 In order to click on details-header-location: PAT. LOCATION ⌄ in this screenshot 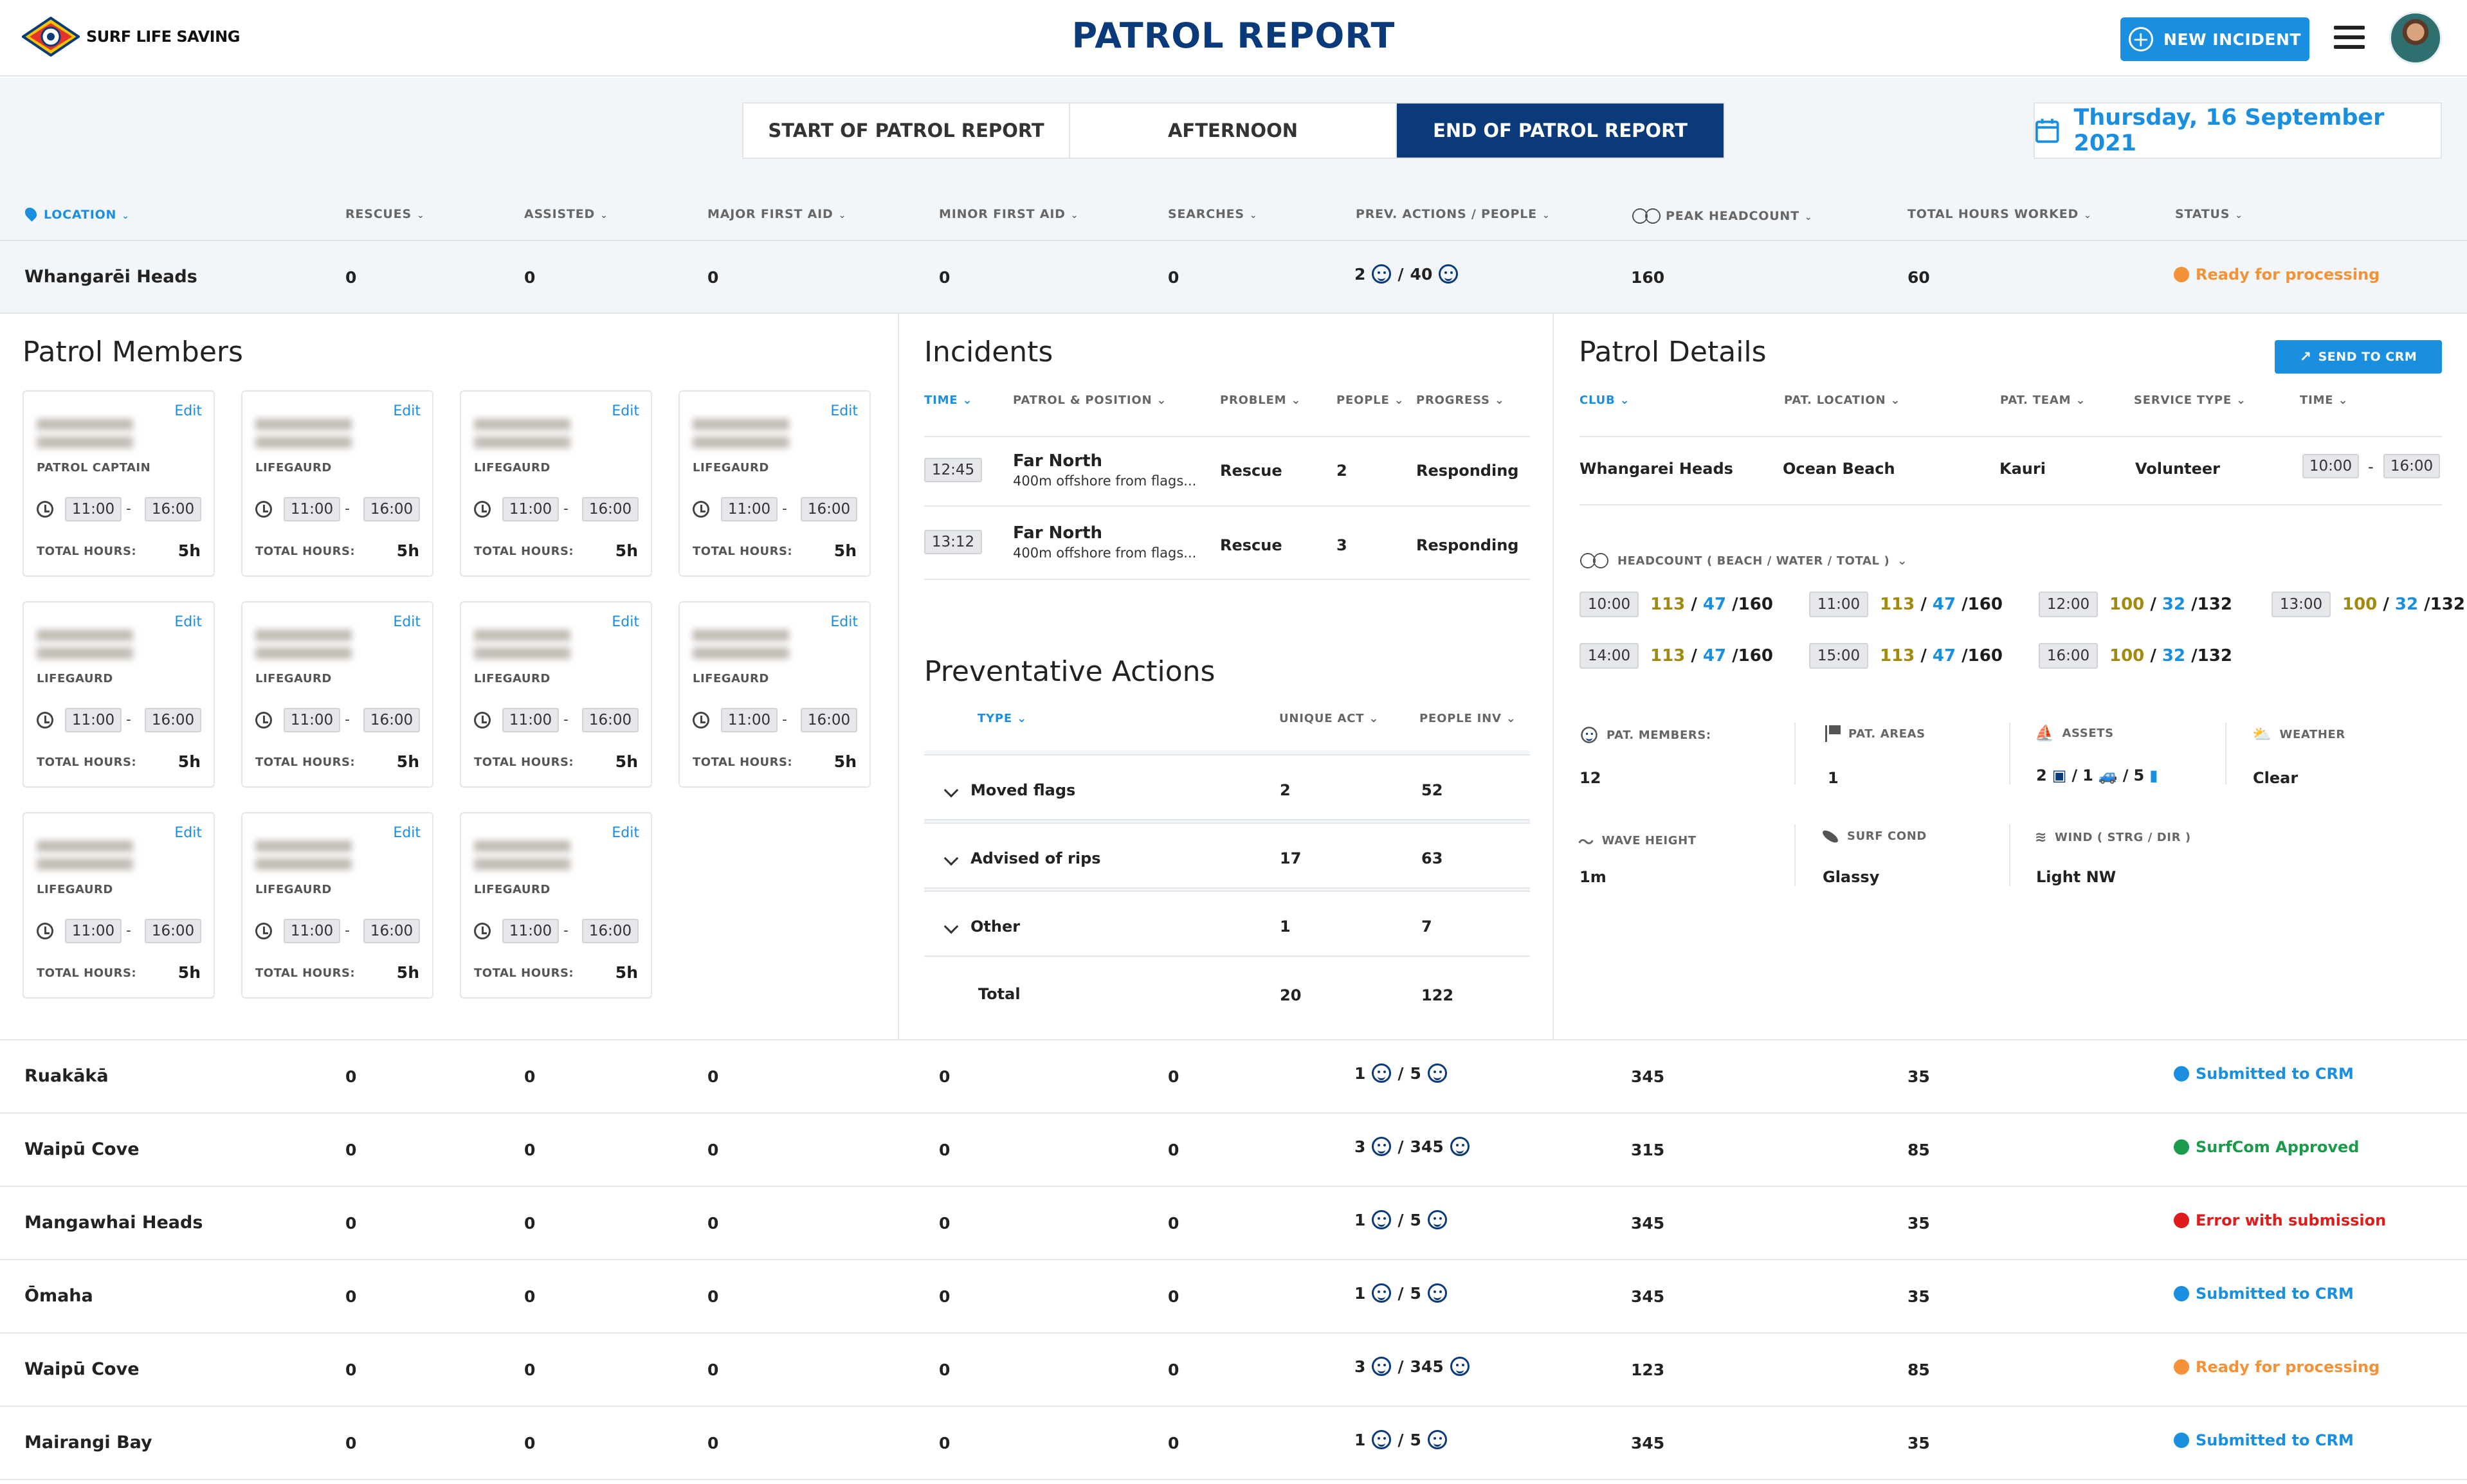, I will do `click(1842, 400)`.